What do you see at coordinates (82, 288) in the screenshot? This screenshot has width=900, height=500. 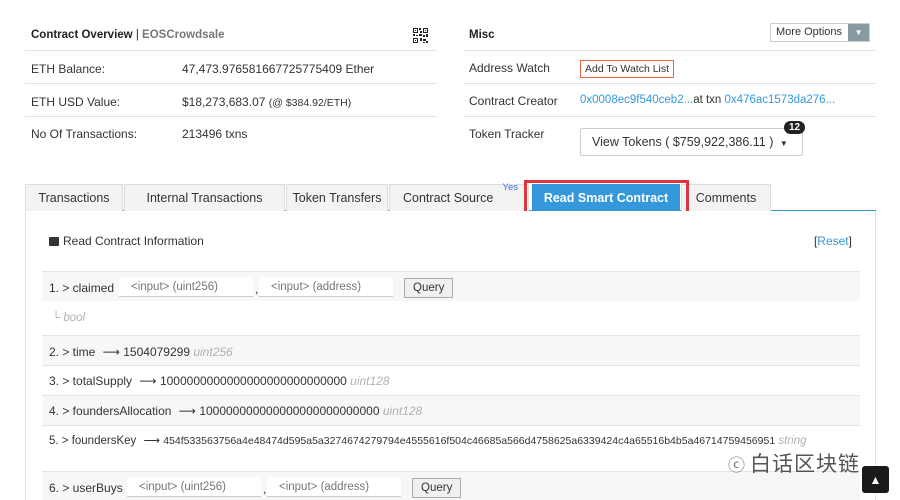 I see `function-name: 1. > claimed` at bounding box center [82, 288].